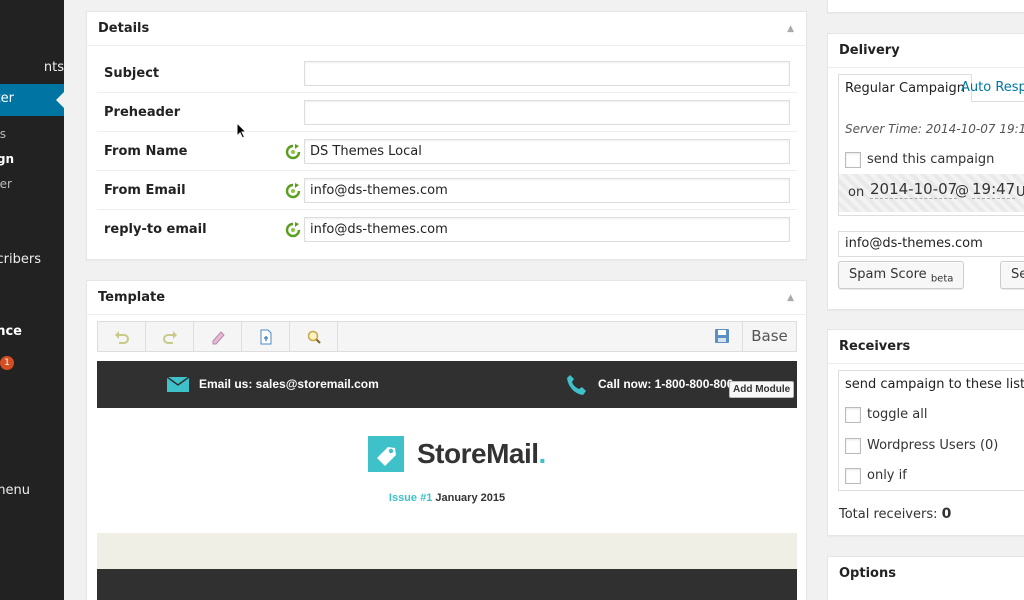 This screenshot has height=600, width=1024. Describe the element at coordinates (547, 112) in the screenshot. I see `preheader-input` at that location.